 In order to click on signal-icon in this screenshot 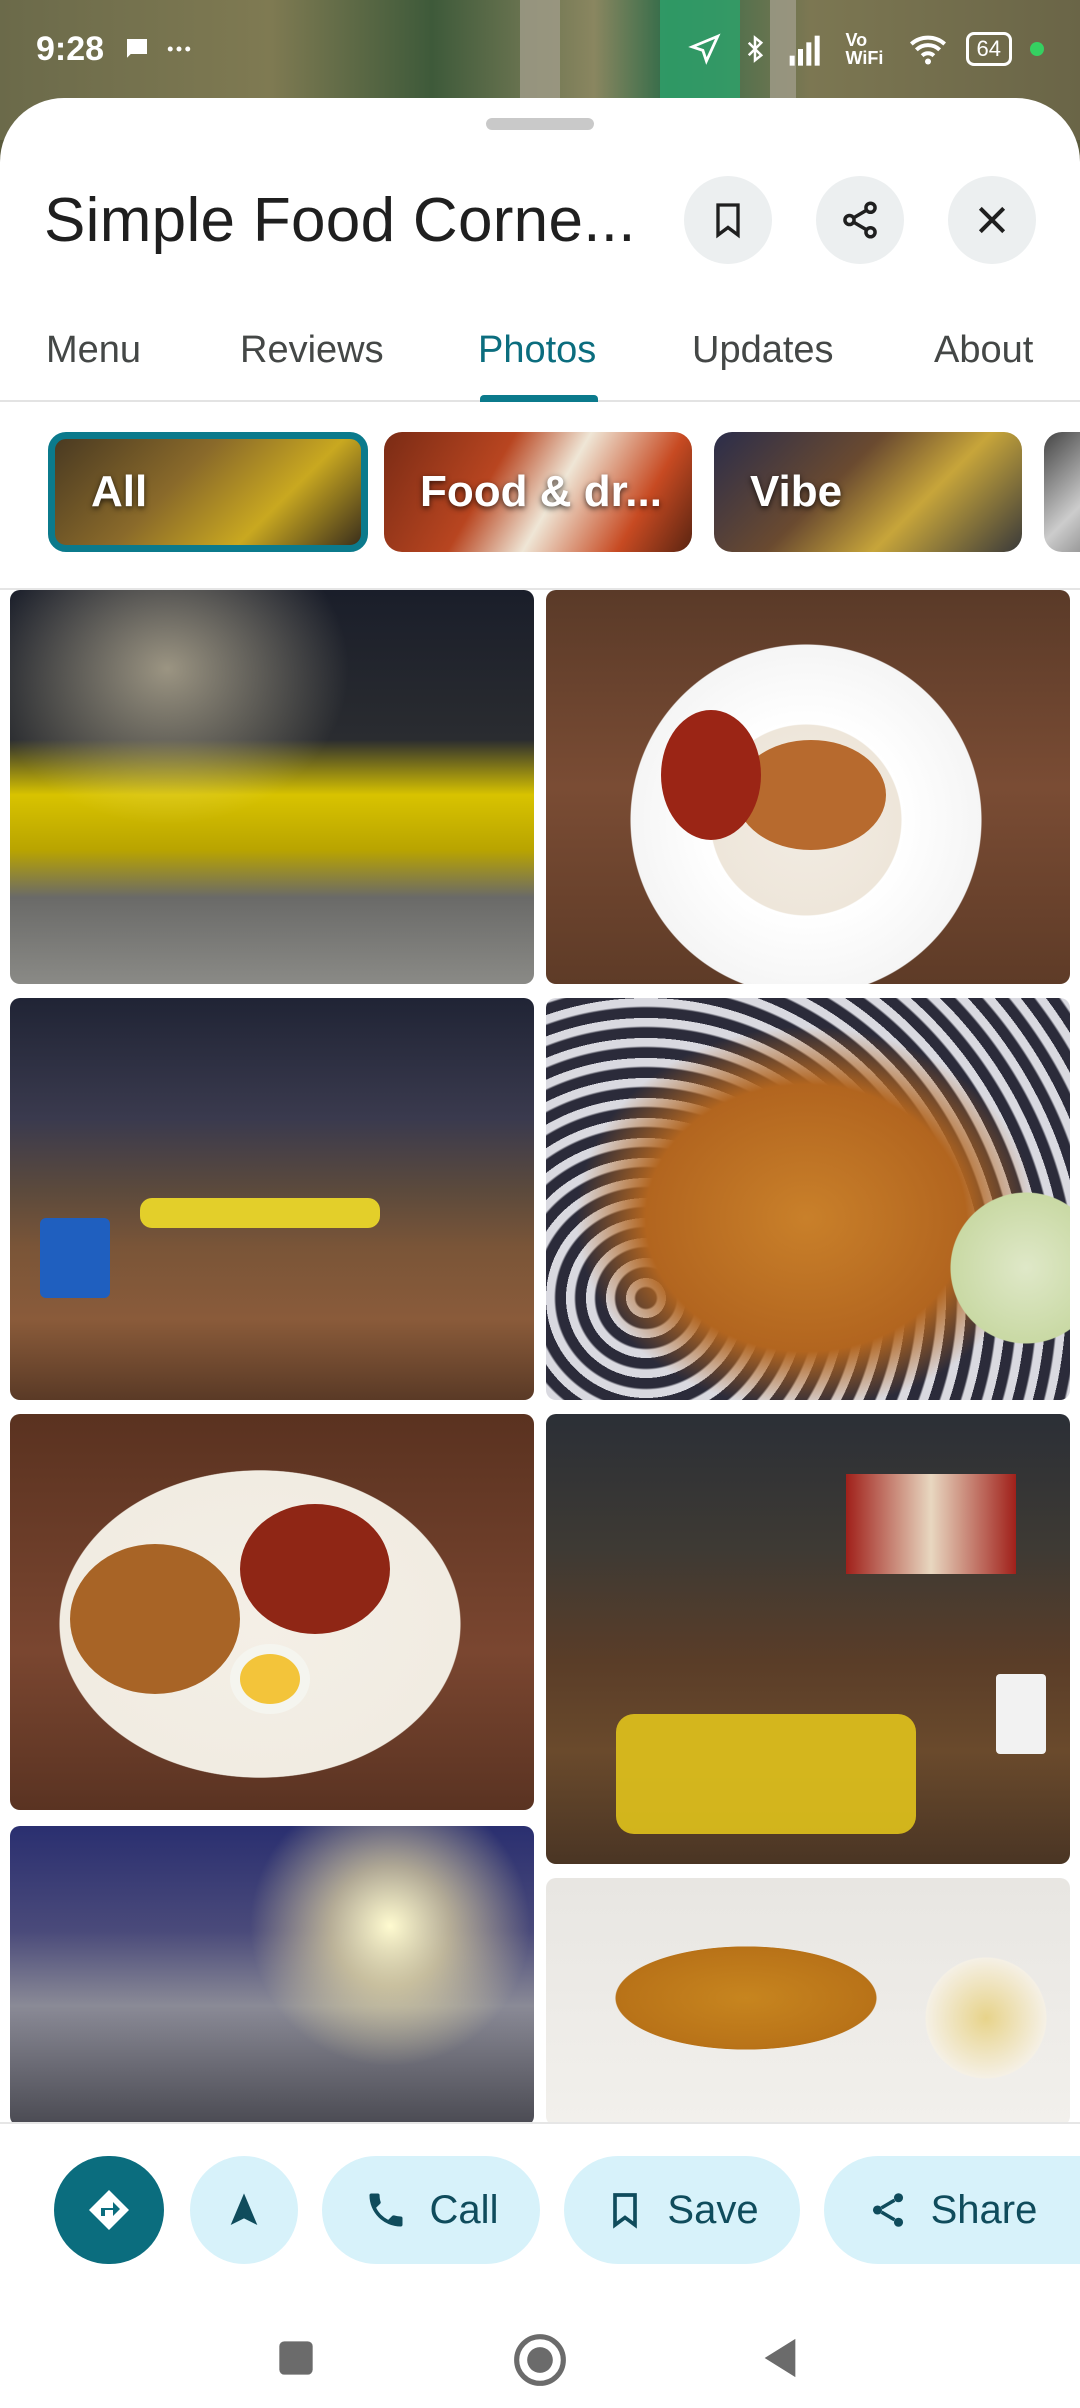, I will do `click(808, 49)`.